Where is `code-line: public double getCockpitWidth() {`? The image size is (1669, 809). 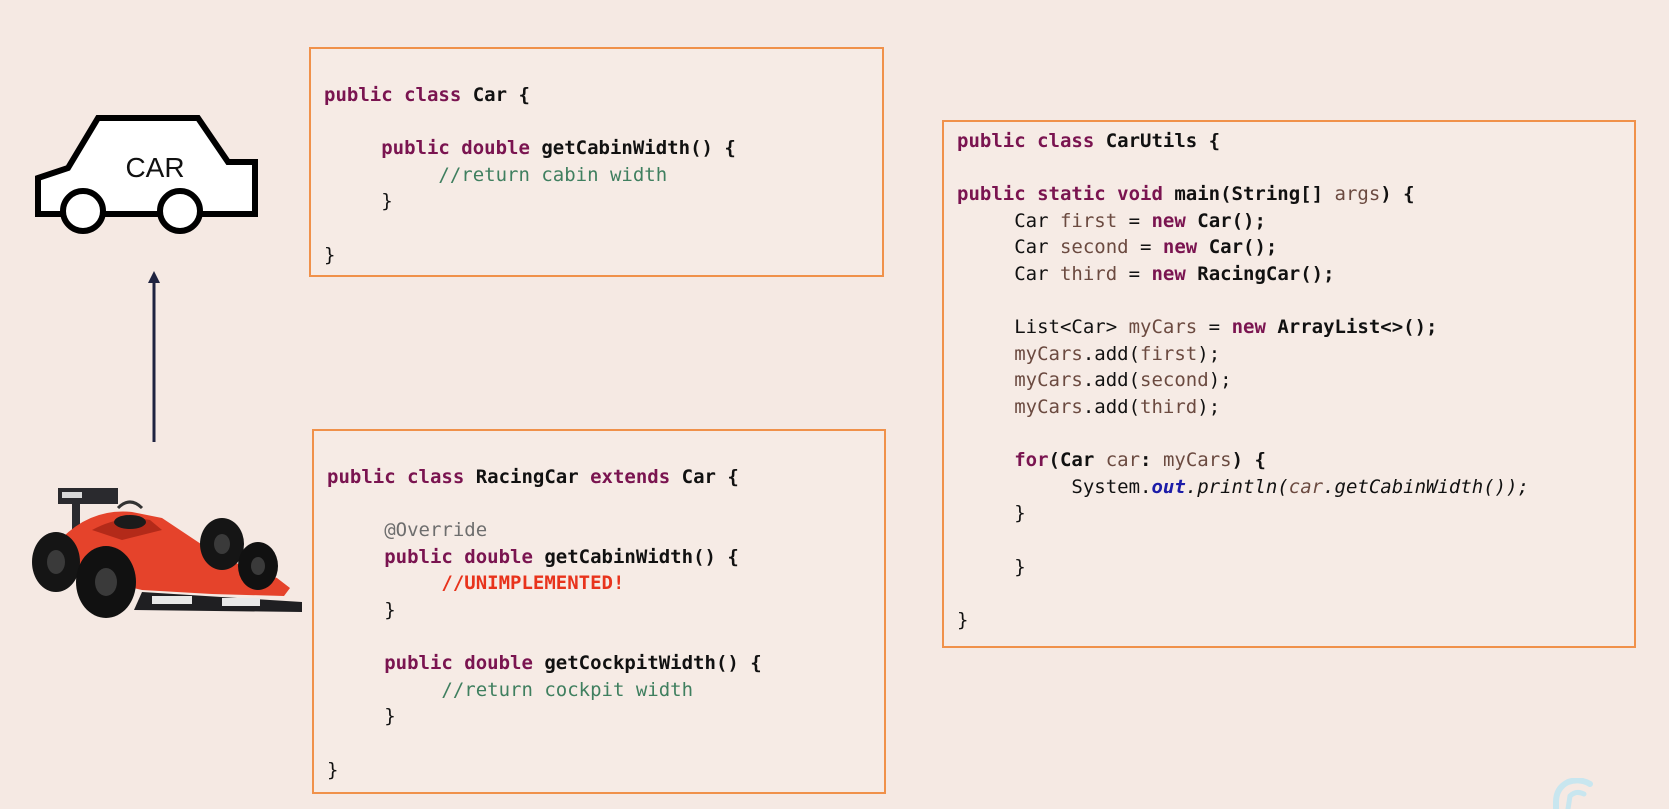 code-line: public double getCockpitWidth() { is located at coordinates (544, 663).